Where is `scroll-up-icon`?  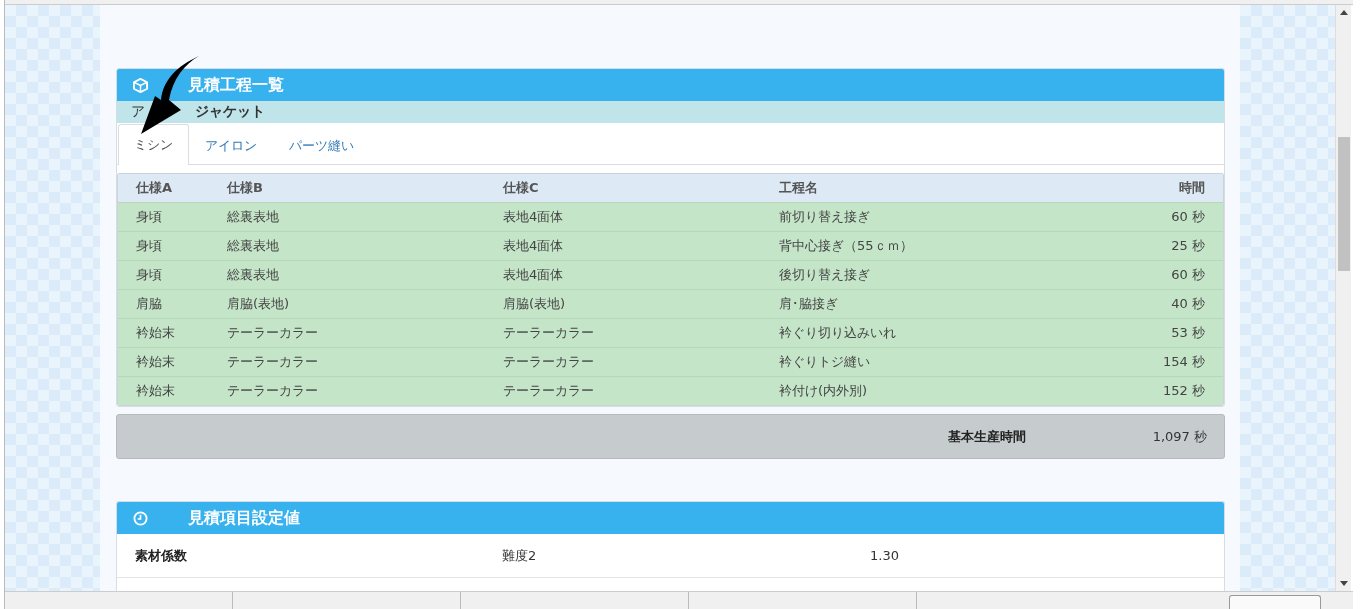 scroll-up-icon is located at coordinates (1343, 12).